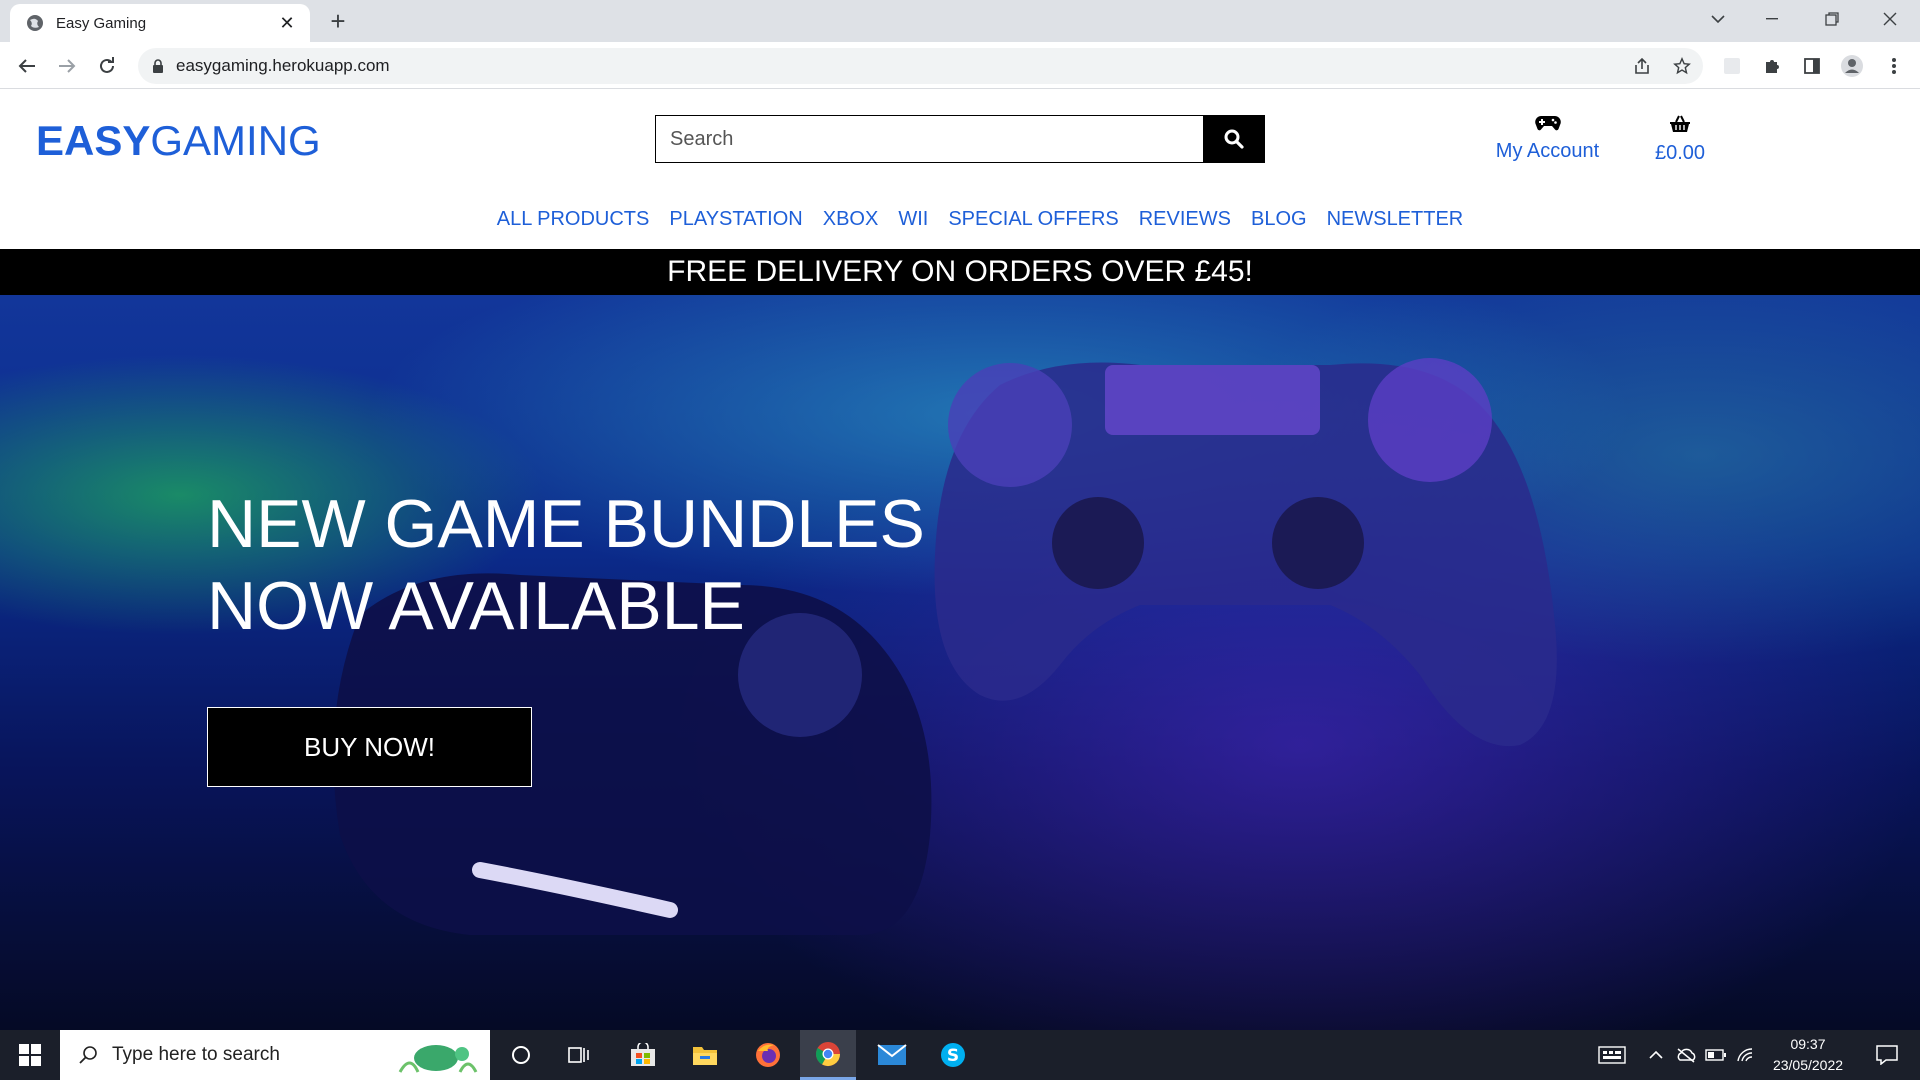 This screenshot has width=1920, height=1080. Describe the element at coordinates (287, 23) in the screenshot. I see `close-tab-icon: ✕` at that location.